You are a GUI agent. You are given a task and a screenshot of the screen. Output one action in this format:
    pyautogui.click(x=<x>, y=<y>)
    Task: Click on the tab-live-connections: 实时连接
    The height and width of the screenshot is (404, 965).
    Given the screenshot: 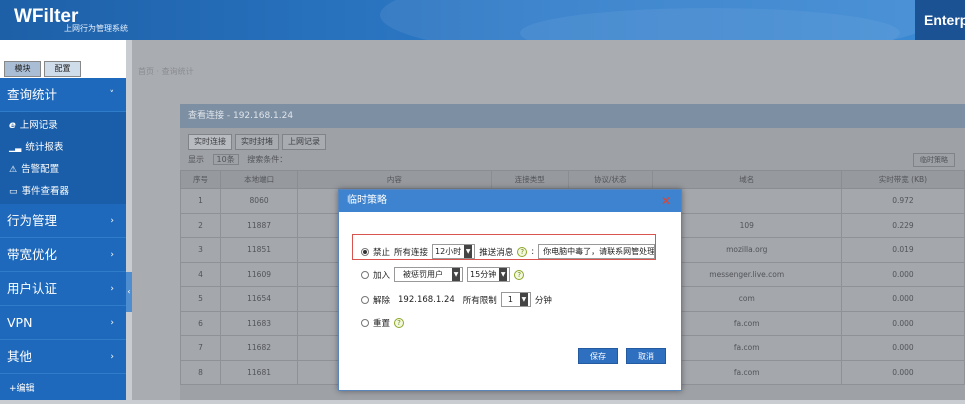 What is the action you would take?
    pyautogui.click(x=210, y=142)
    